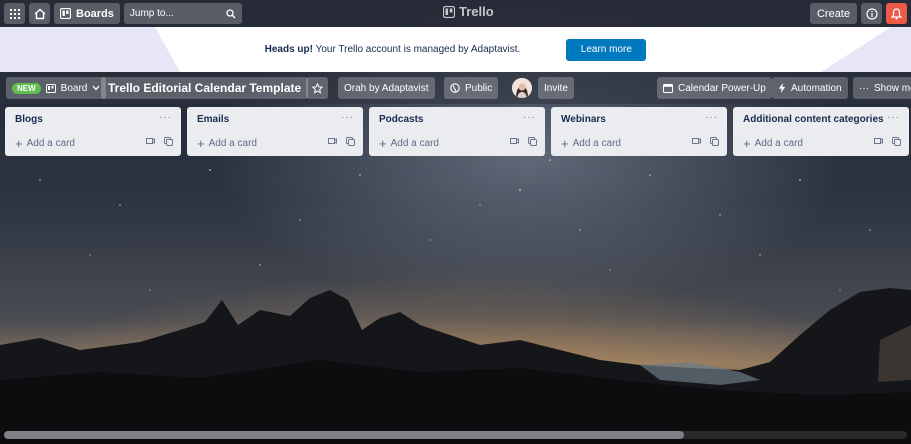  What do you see at coordinates (864, 88) in the screenshot?
I see `more-dots-icon: ···` at bounding box center [864, 88].